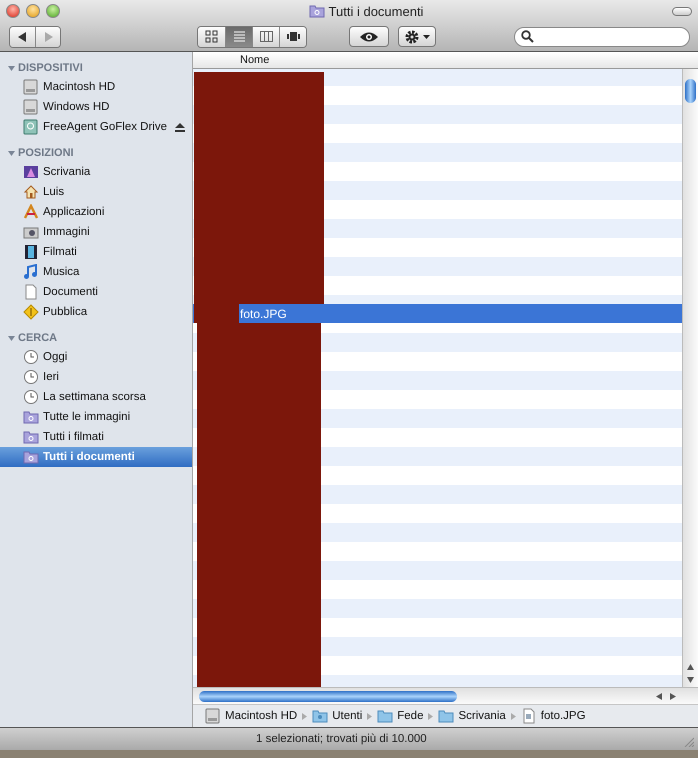 Image resolution: width=698 pixels, height=758 pixels. Describe the element at coordinates (96, 272) in the screenshot. I see `sidebar-item: Musica` at that location.